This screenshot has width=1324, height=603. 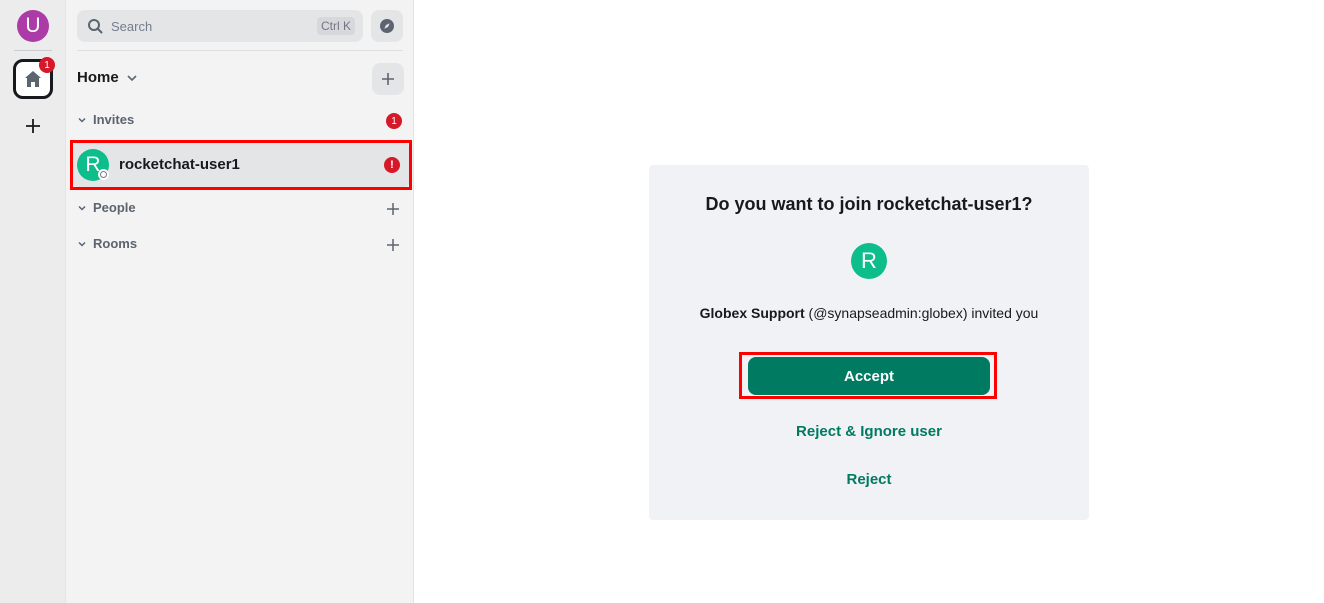 I want to click on compass-icon, so click(x=387, y=26).